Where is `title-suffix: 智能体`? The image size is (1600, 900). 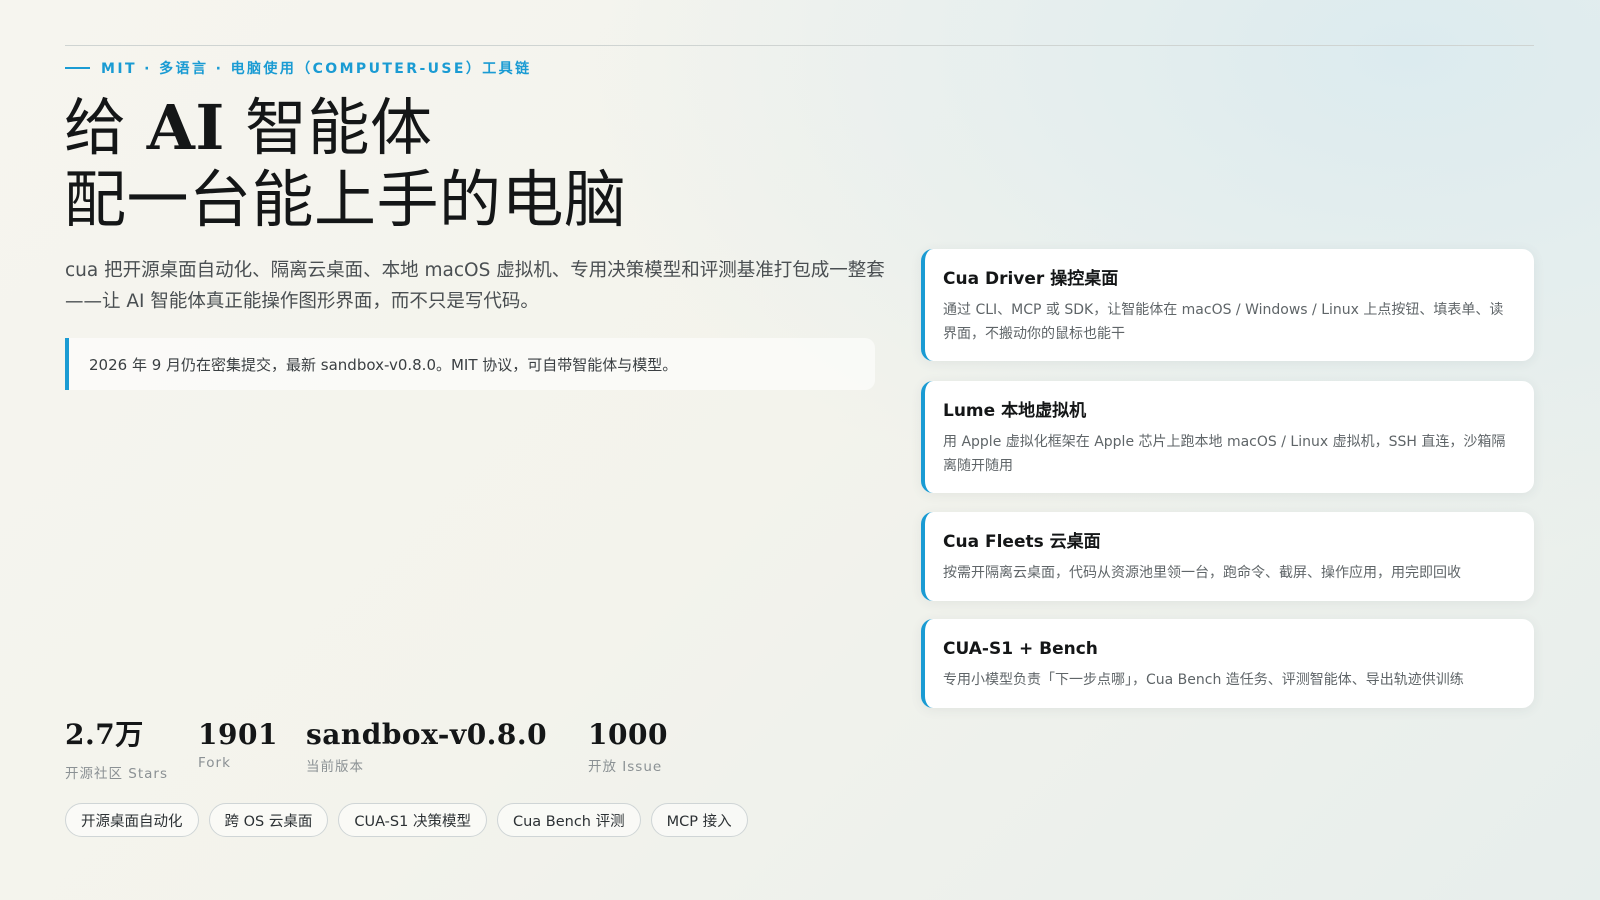
title-suffix: 智能体 is located at coordinates (328, 127).